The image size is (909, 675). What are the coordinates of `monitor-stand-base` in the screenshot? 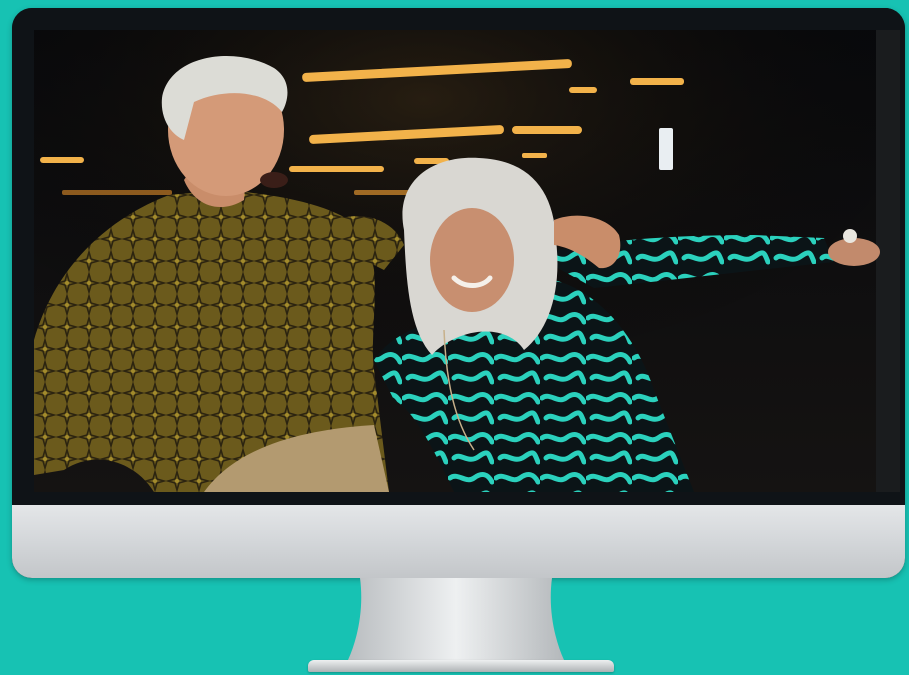 It's located at (461, 666).